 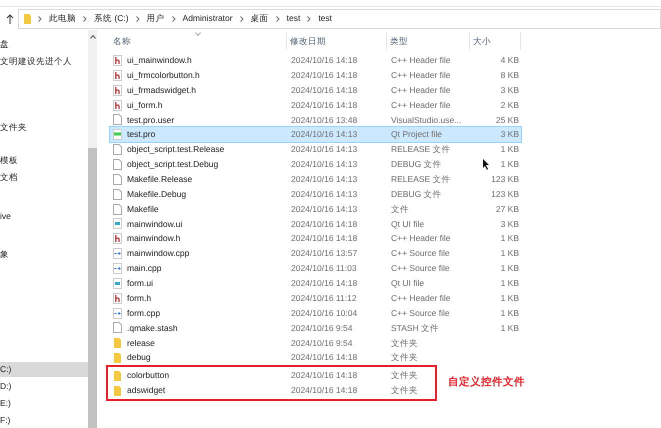 What do you see at coordinates (339, 18) in the screenshot?
I see `address-bar: 此电脑 系统 (C:) 用户 Administrator 桌面 test test` at bounding box center [339, 18].